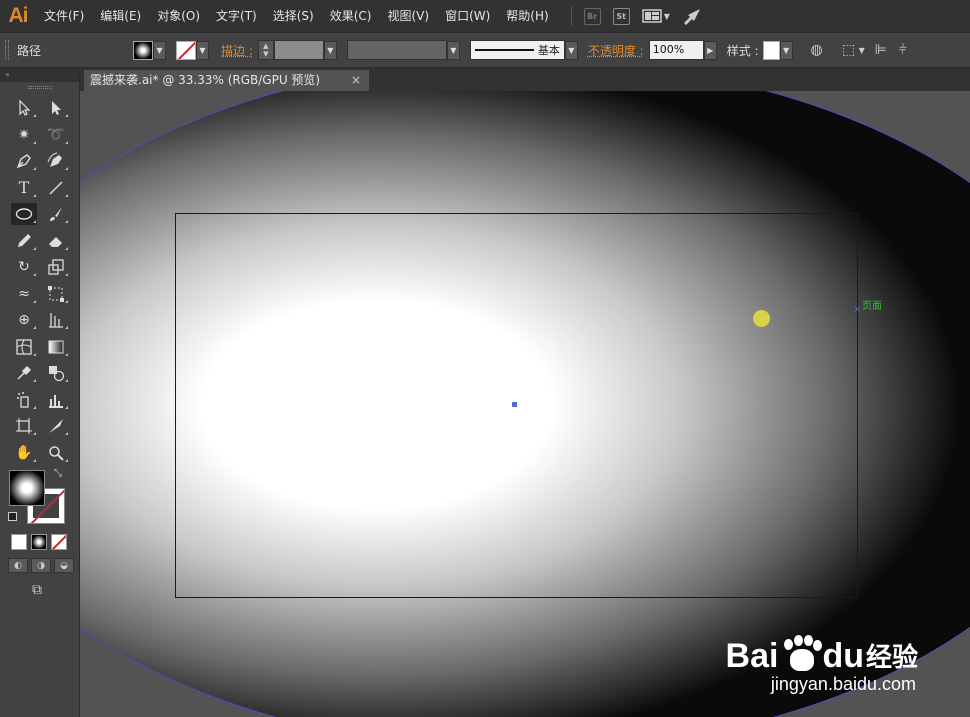 This screenshot has width=970, height=717. Describe the element at coordinates (56, 347) in the screenshot. I see `gradient-tool` at that location.